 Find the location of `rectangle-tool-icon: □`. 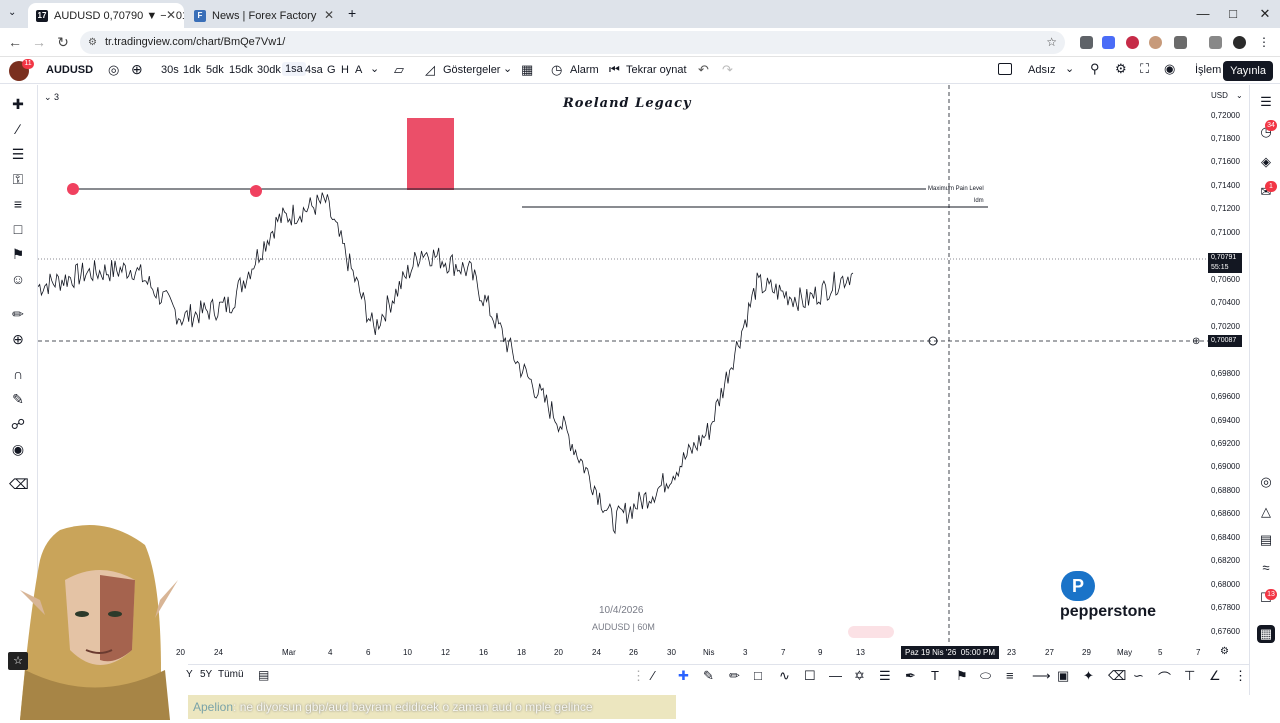

rectangle-tool-icon: □ is located at coordinates (758, 675).